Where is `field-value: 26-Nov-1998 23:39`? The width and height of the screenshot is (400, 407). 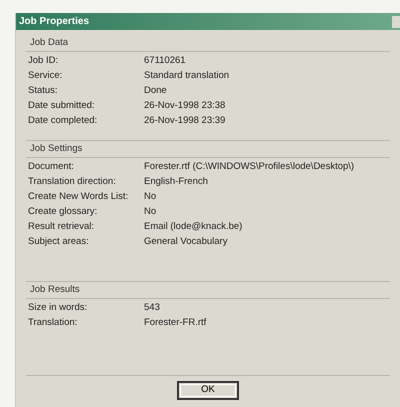 field-value: 26-Nov-1998 23:39 is located at coordinates (185, 121).